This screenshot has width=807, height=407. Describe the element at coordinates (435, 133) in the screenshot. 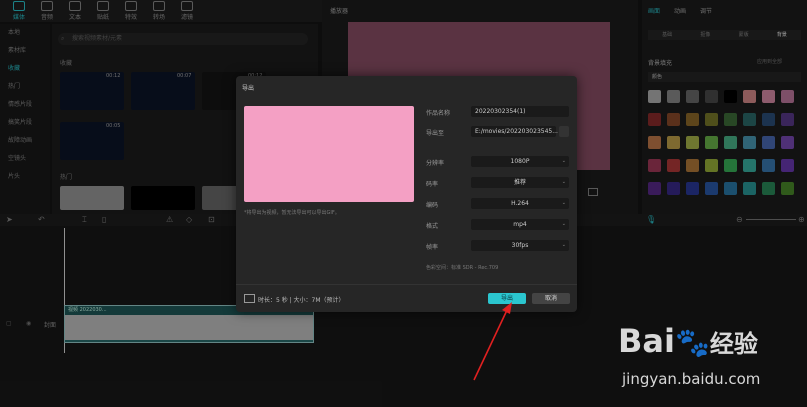

I see `export-to-label: 导出至` at that location.